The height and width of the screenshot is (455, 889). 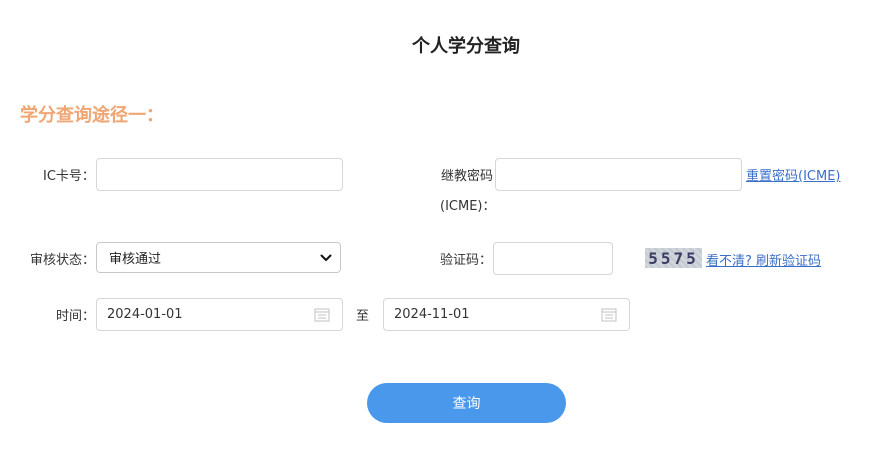 I want to click on time-label: 时间：, so click(x=76, y=316).